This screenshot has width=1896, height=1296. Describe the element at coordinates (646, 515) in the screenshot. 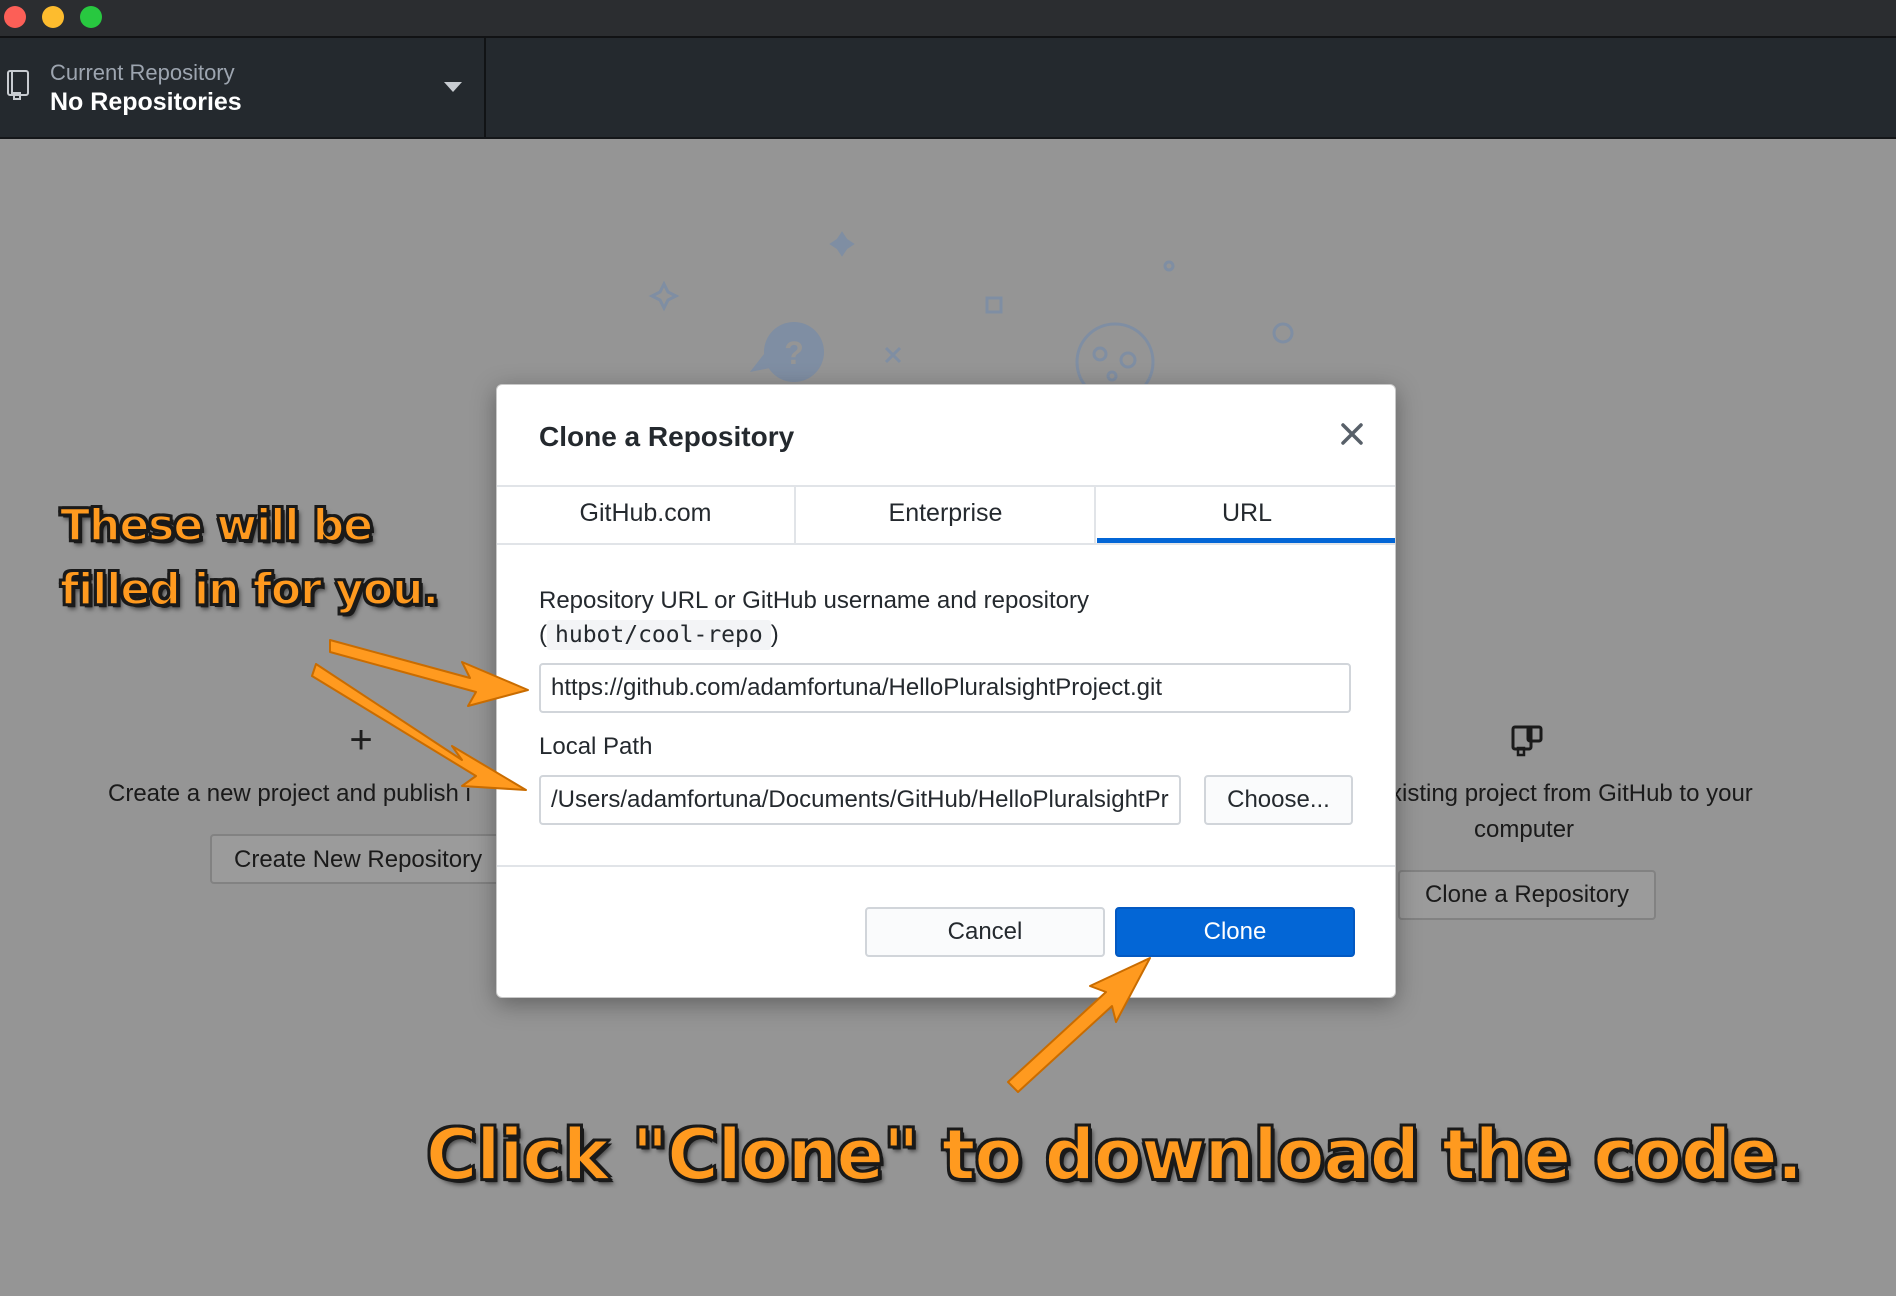

I see `tab-github-com: GitHub.com` at that location.